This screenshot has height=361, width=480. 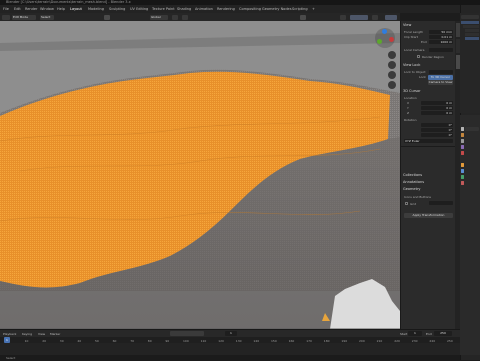 What do you see at coordinates (437, 130) in the screenshot?
I see `cursor-ry-field: 0°` at bounding box center [437, 130].